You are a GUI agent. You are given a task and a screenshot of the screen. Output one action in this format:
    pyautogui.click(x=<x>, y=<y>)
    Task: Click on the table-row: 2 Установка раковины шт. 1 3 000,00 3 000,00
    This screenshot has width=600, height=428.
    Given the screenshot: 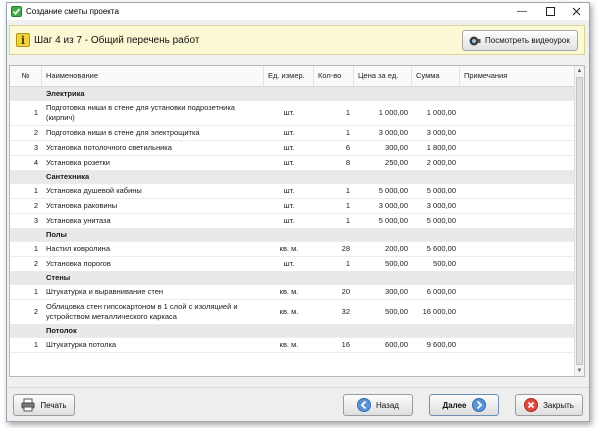 What is the action you would take?
    pyautogui.click(x=293, y=206)
    